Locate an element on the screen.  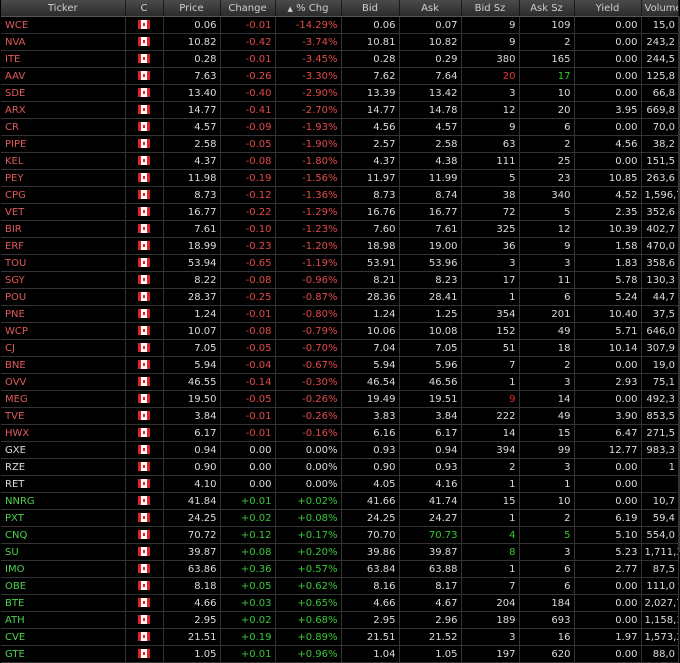
yield-cell: 0.00 is located at coordinates (608, 620).